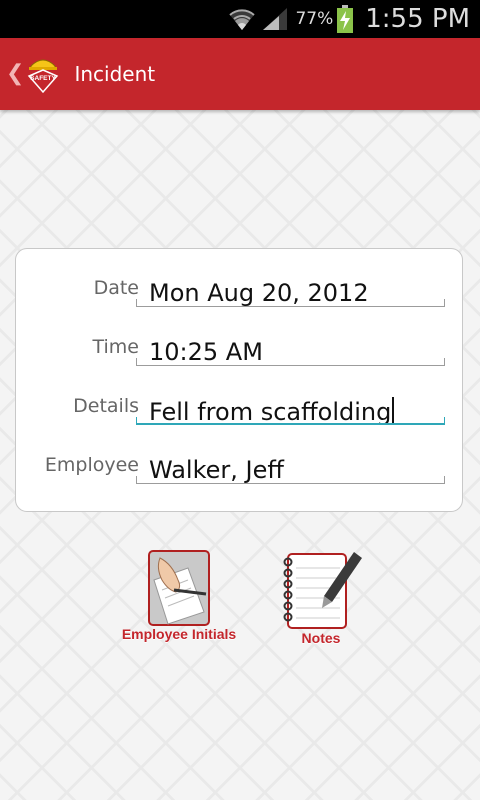  I want to click on back-button: ❮ SAFETY, so click(33, 74).